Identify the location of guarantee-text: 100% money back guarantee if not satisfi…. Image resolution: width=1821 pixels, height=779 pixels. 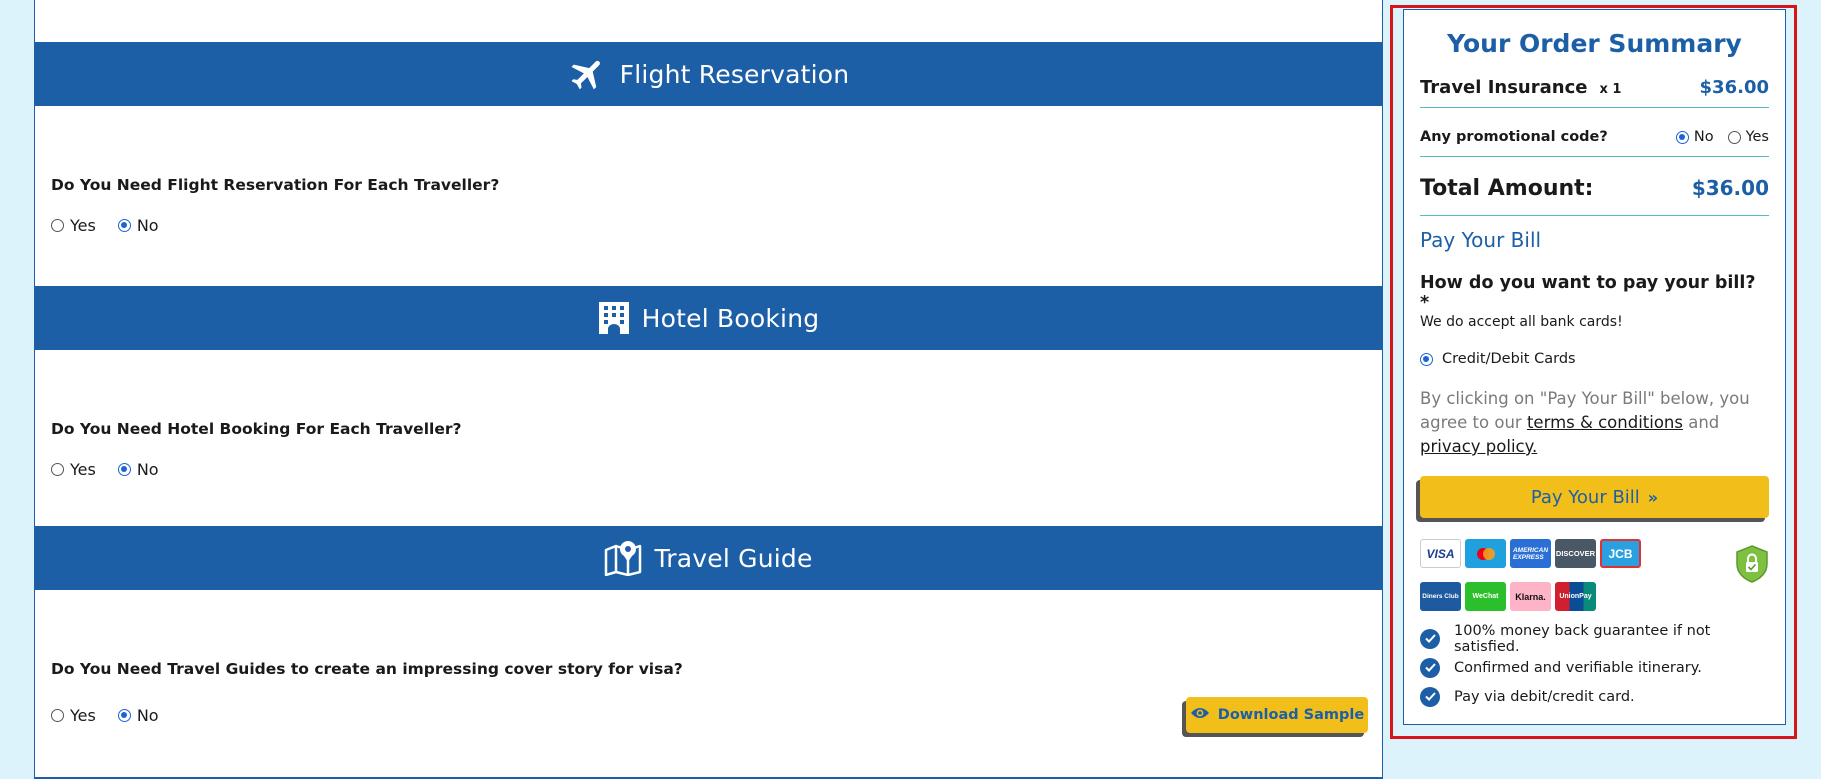
(1582, 638).